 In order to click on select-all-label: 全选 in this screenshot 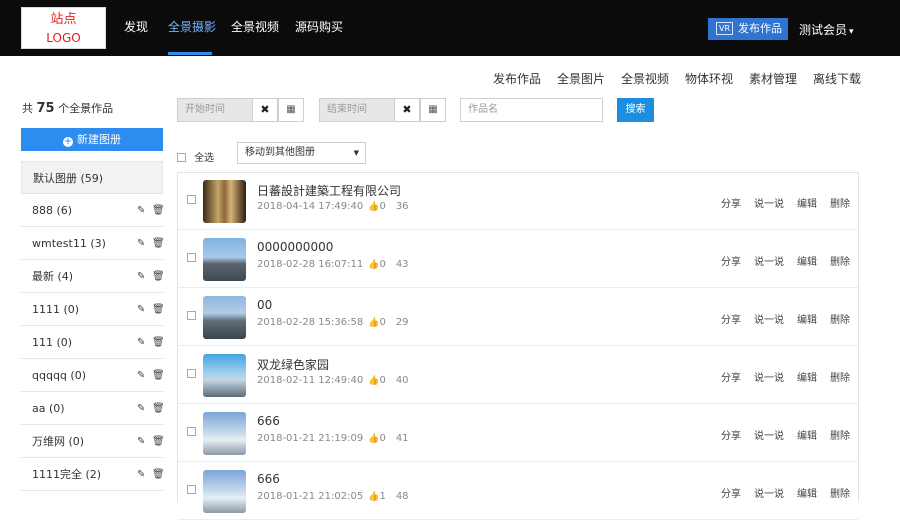, I will do `click(204, 158)`.